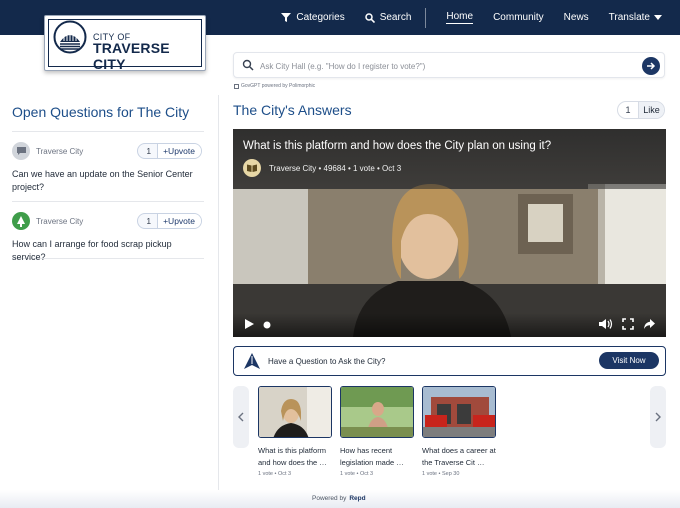  What do you see at coordinates (628, 324) in the screenshot?
I see `fullscreen-icon` at bounding box center [628, 324].